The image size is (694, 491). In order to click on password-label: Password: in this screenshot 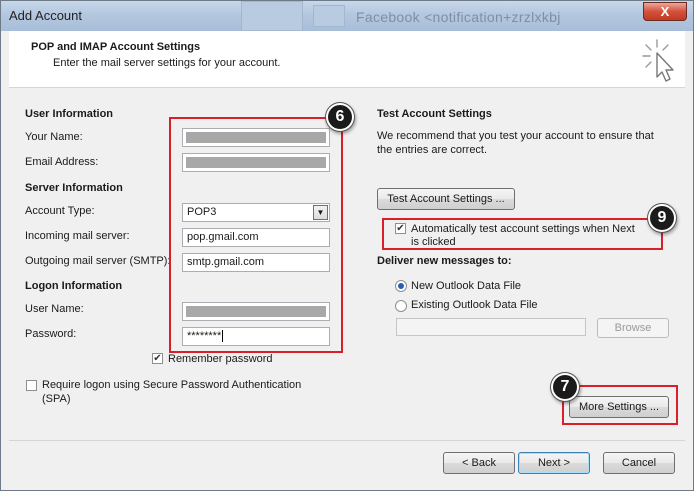, I will do `click(51, 334)`.